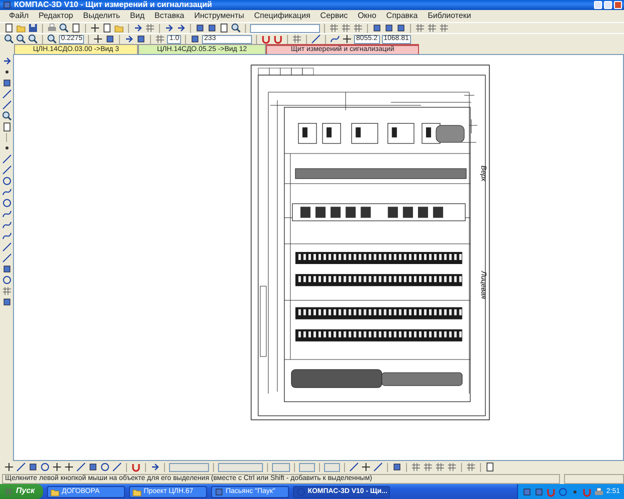  What do you see at coordinates (594, 479) in the screenshot?
I see `status-panel` at bounding box center [594, 479].